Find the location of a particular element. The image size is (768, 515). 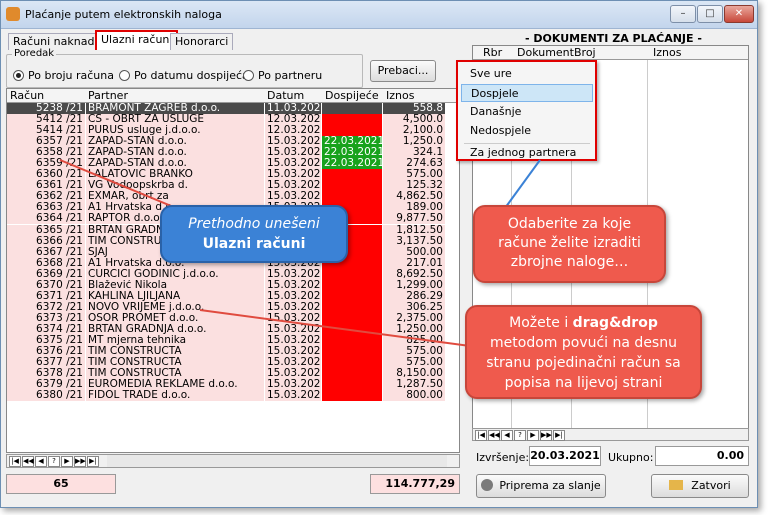

title-bar: Plaćanje putem elektronskih naloga – □ ✕ is located at coordinates (379, 15).